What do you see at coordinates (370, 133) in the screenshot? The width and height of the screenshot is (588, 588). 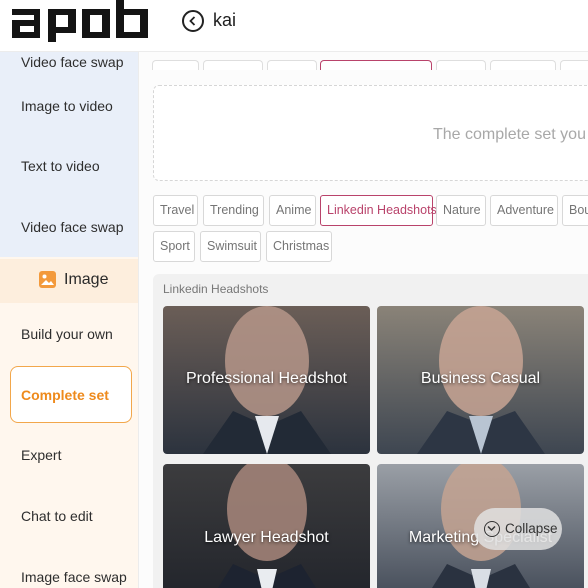 I see `upload-dropzone: The complete set you se` at bounding box center [370, 133].